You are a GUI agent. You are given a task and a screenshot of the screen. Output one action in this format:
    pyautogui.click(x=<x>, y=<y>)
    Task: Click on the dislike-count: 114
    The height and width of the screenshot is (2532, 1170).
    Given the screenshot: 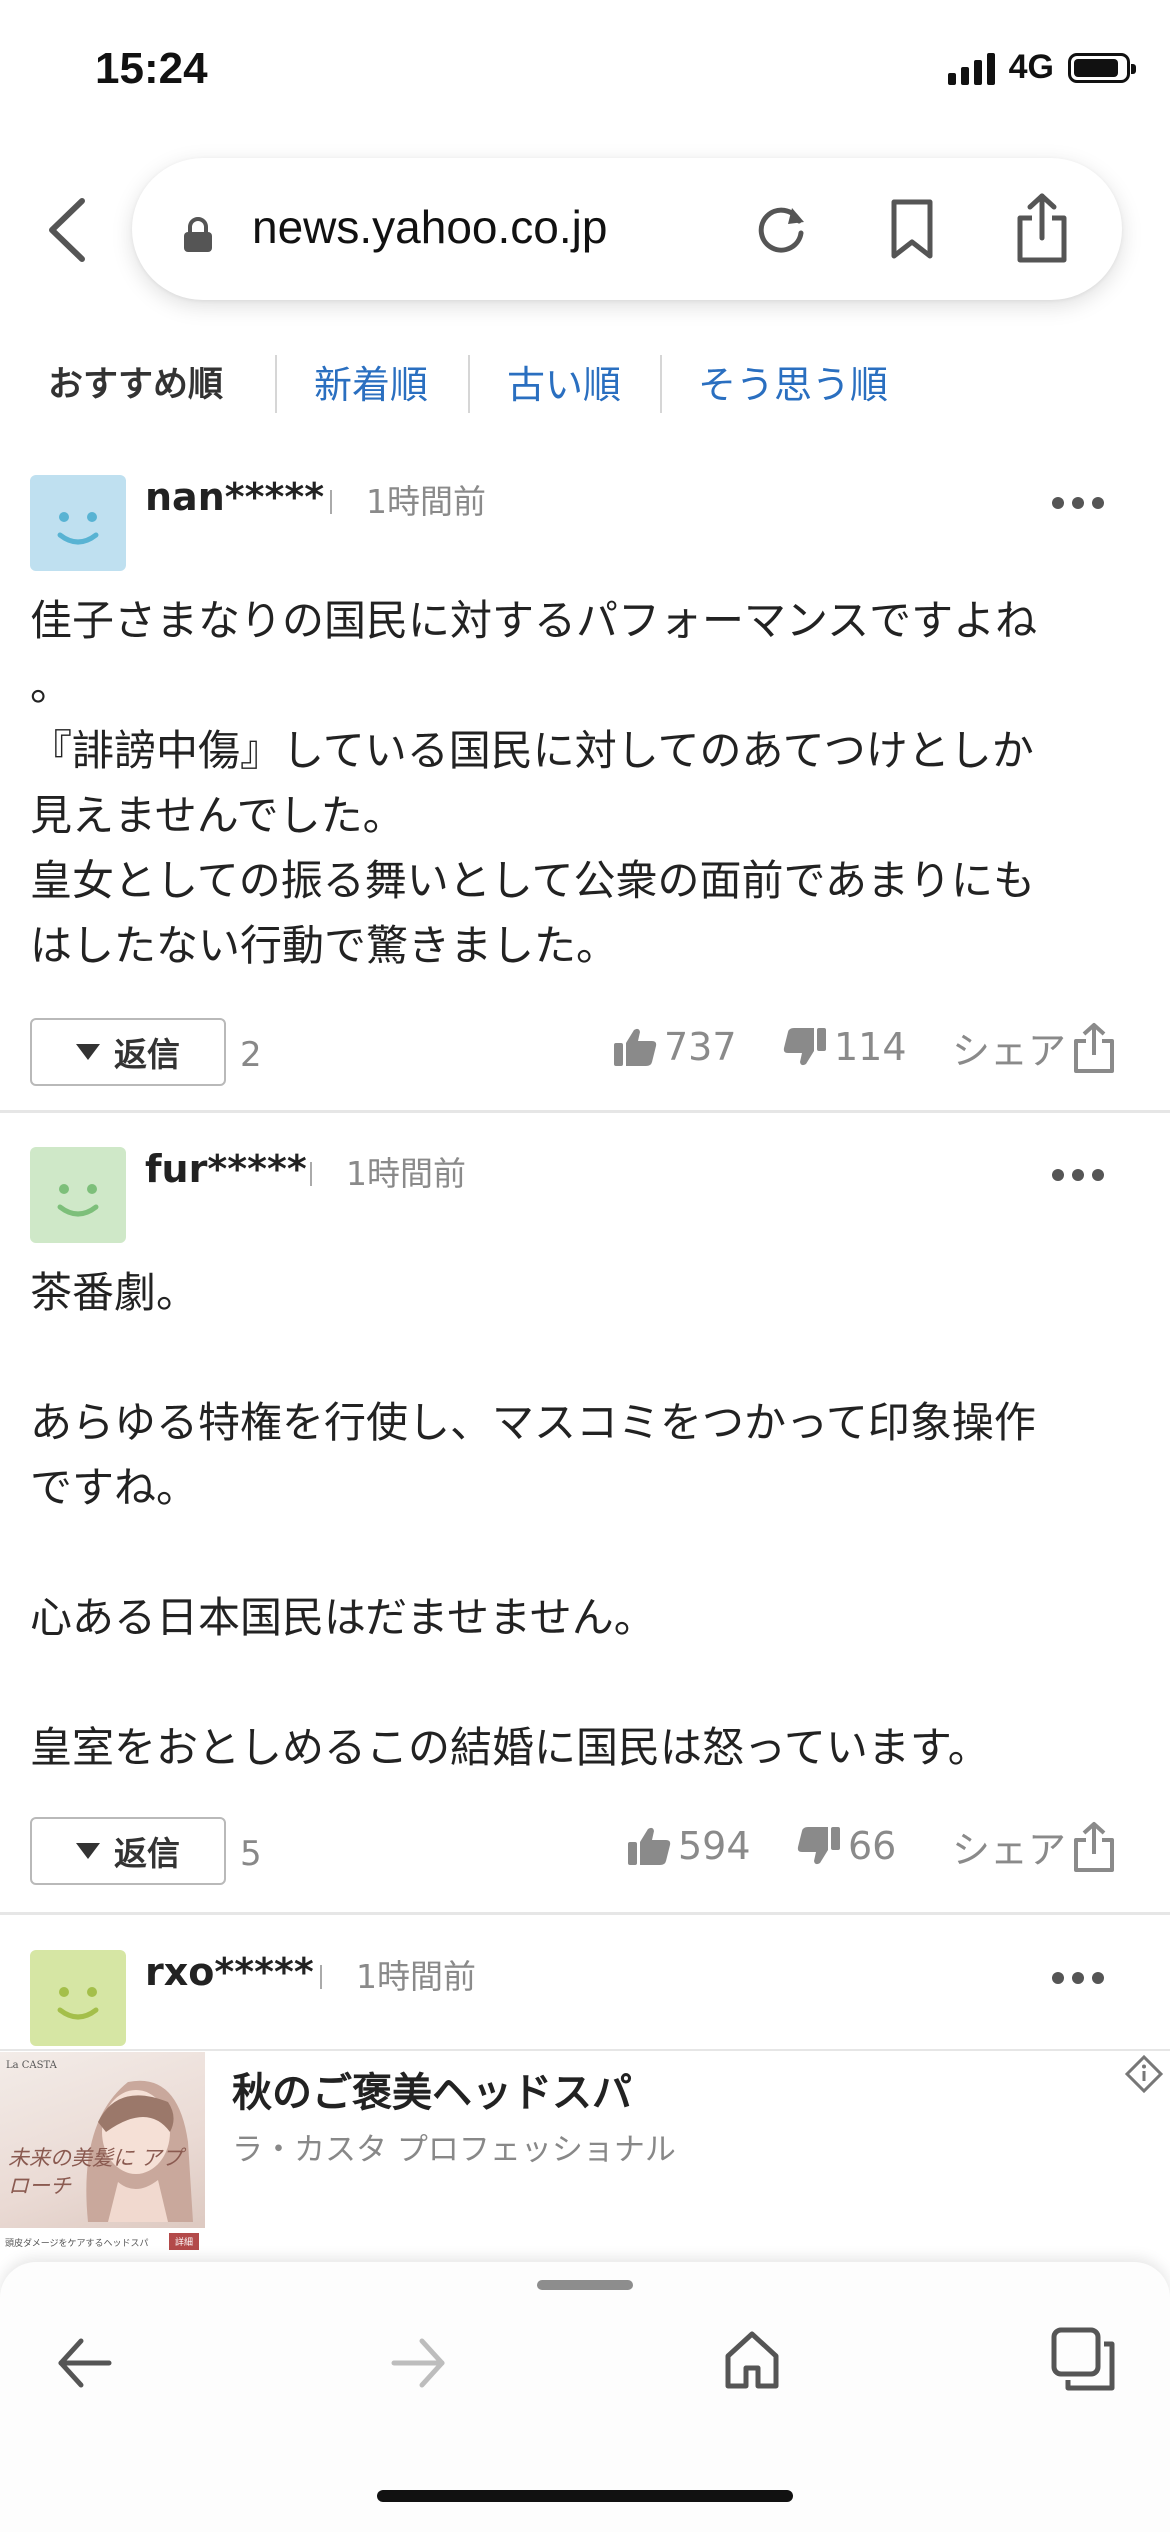 What is the action you would take?
    pyautogui.click(x=870, y=1047)
    